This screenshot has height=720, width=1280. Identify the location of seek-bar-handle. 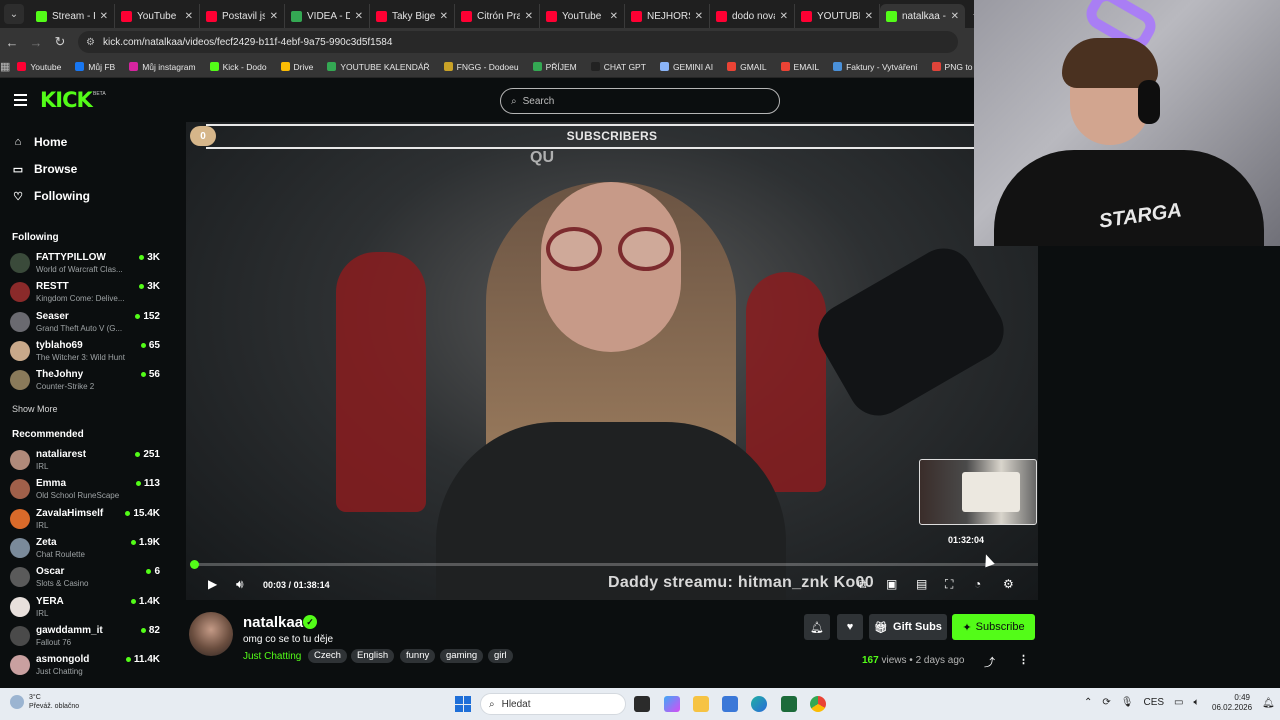
(194, 564).